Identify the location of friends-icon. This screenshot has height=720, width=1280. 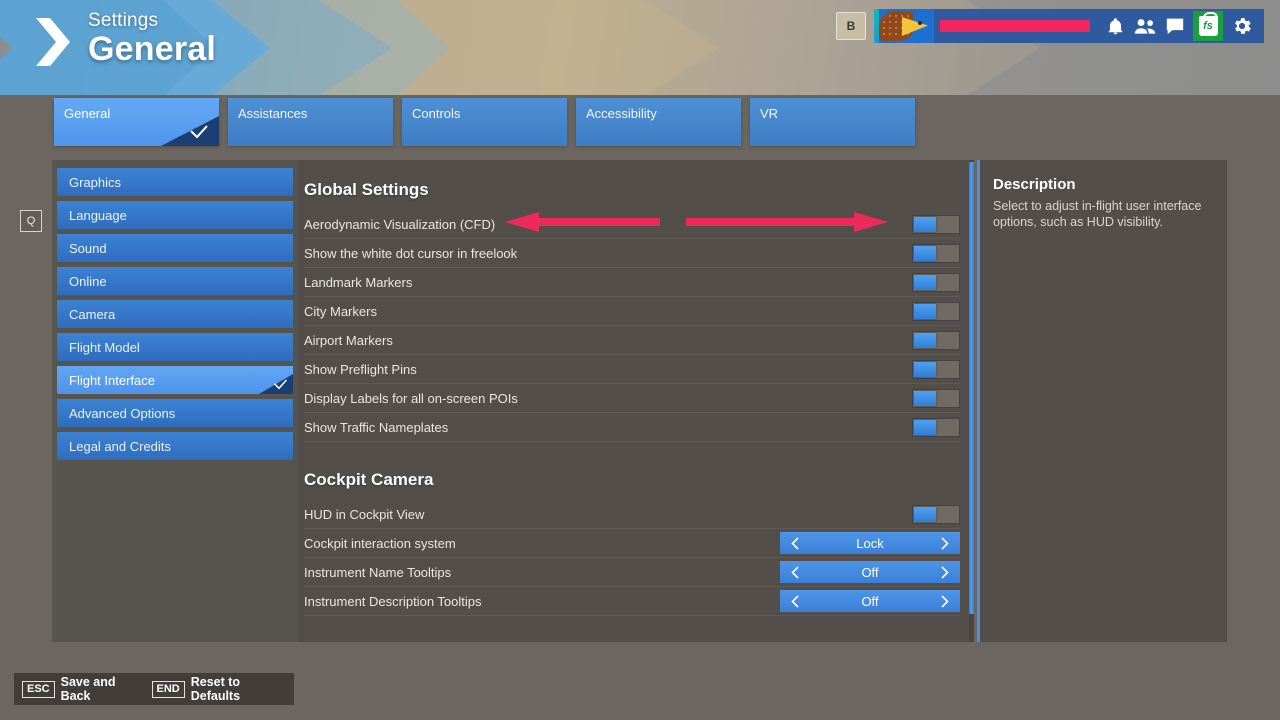
(1145, 26).